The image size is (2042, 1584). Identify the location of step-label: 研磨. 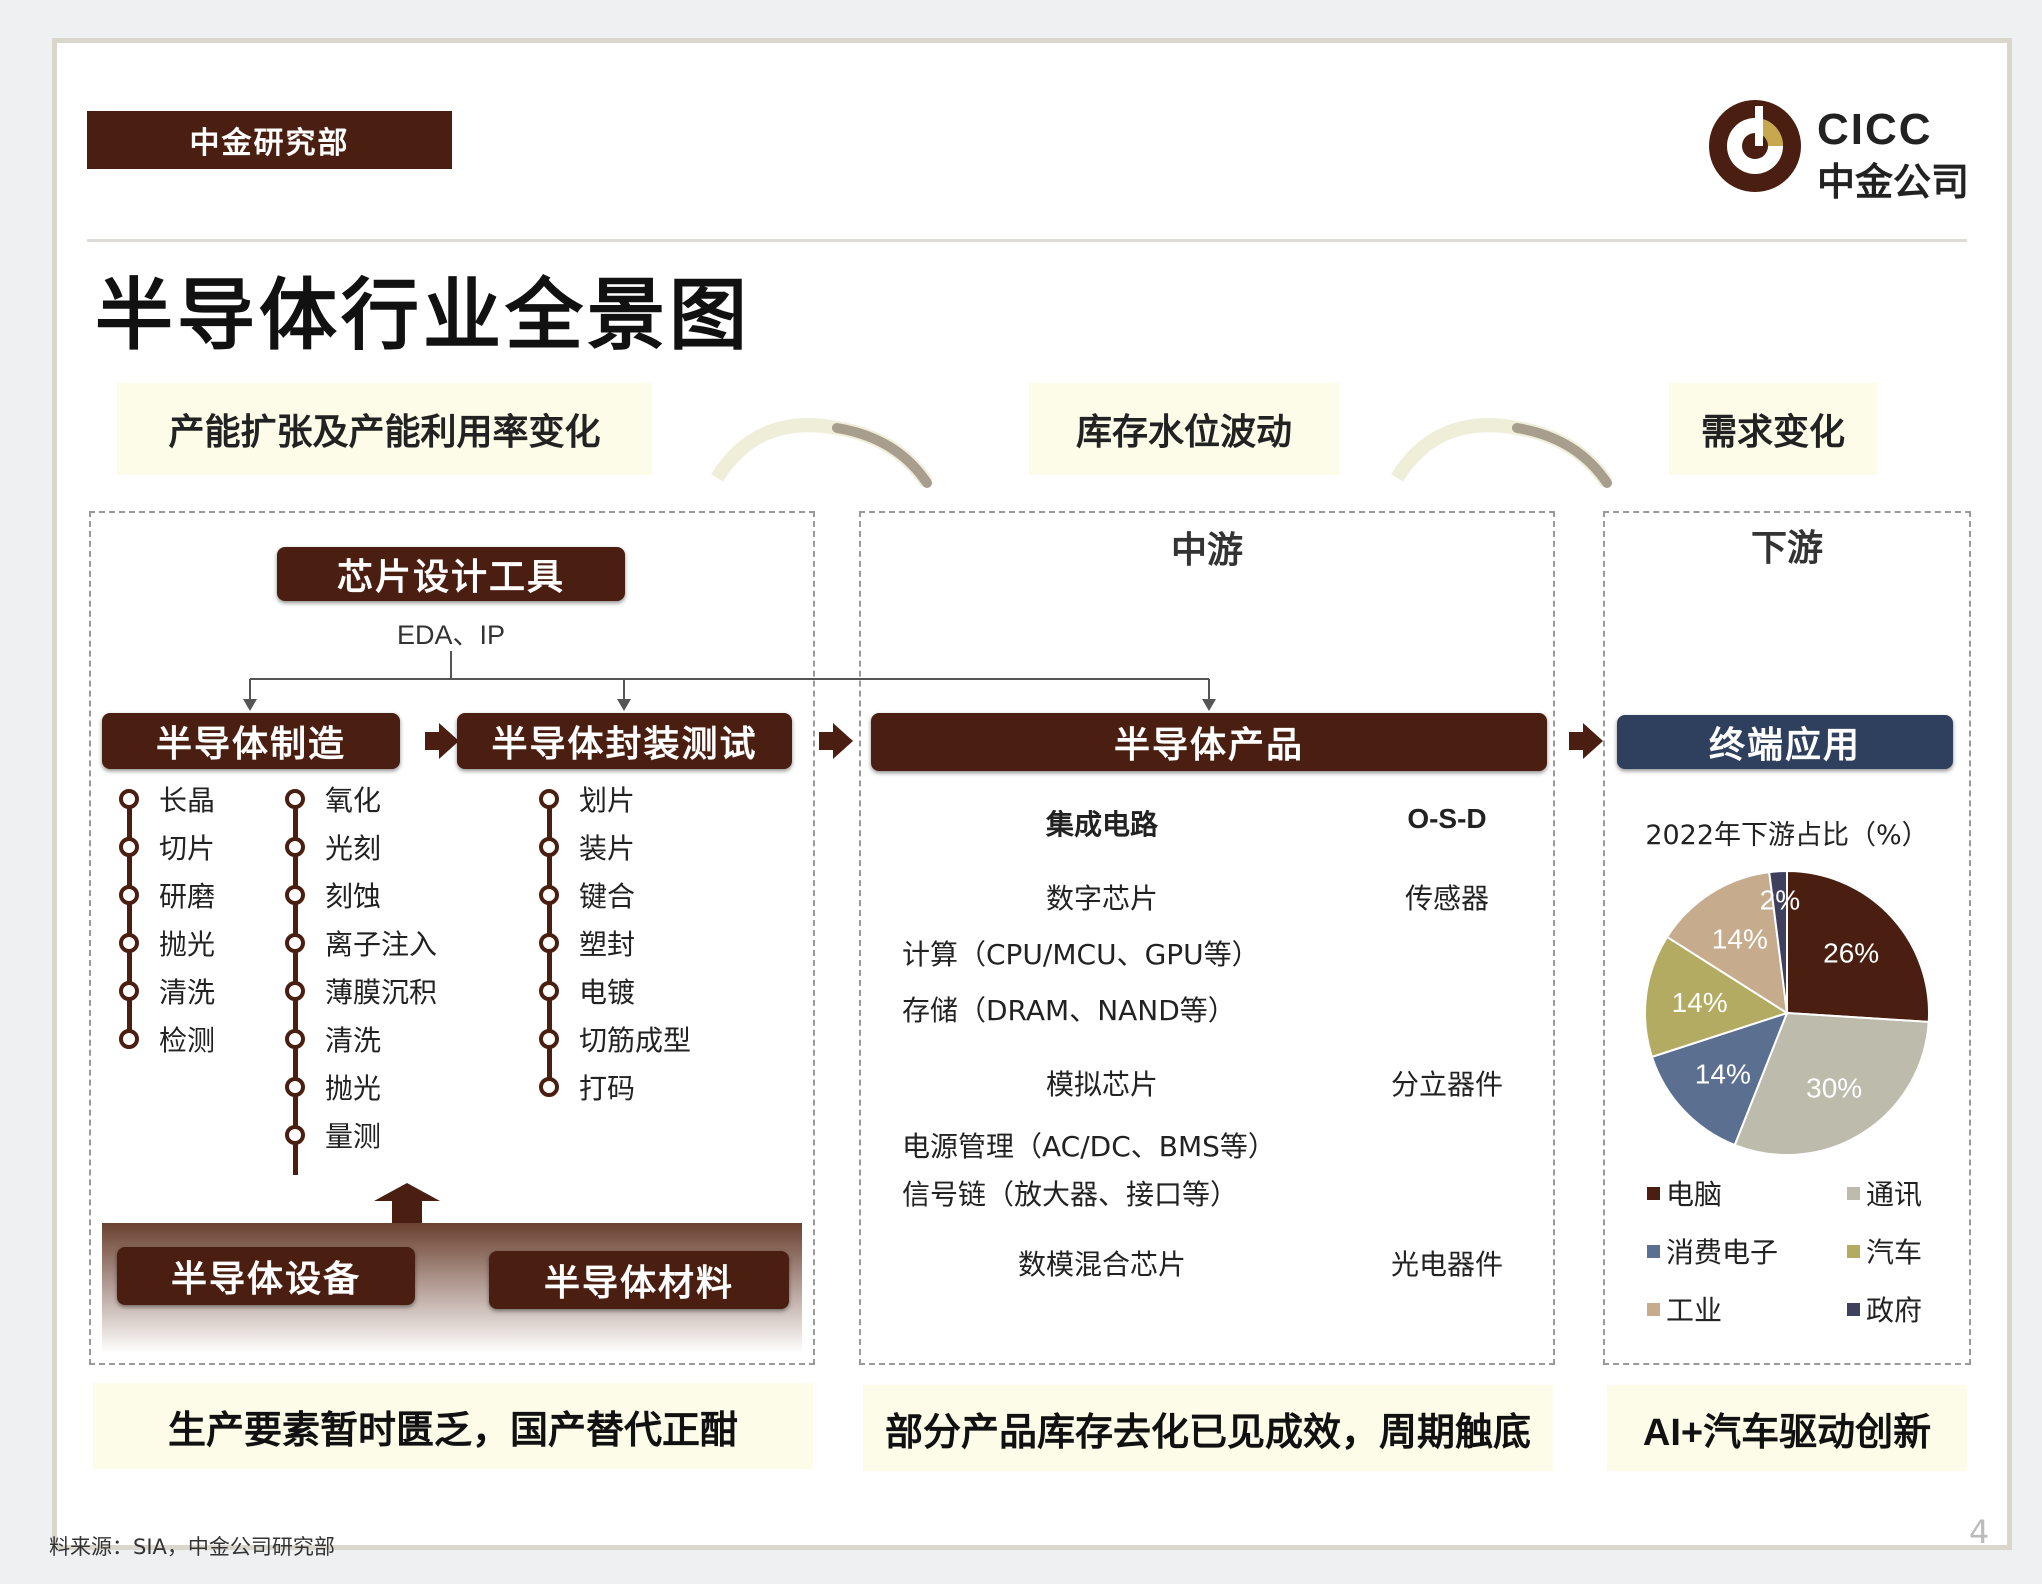
(187, 896).